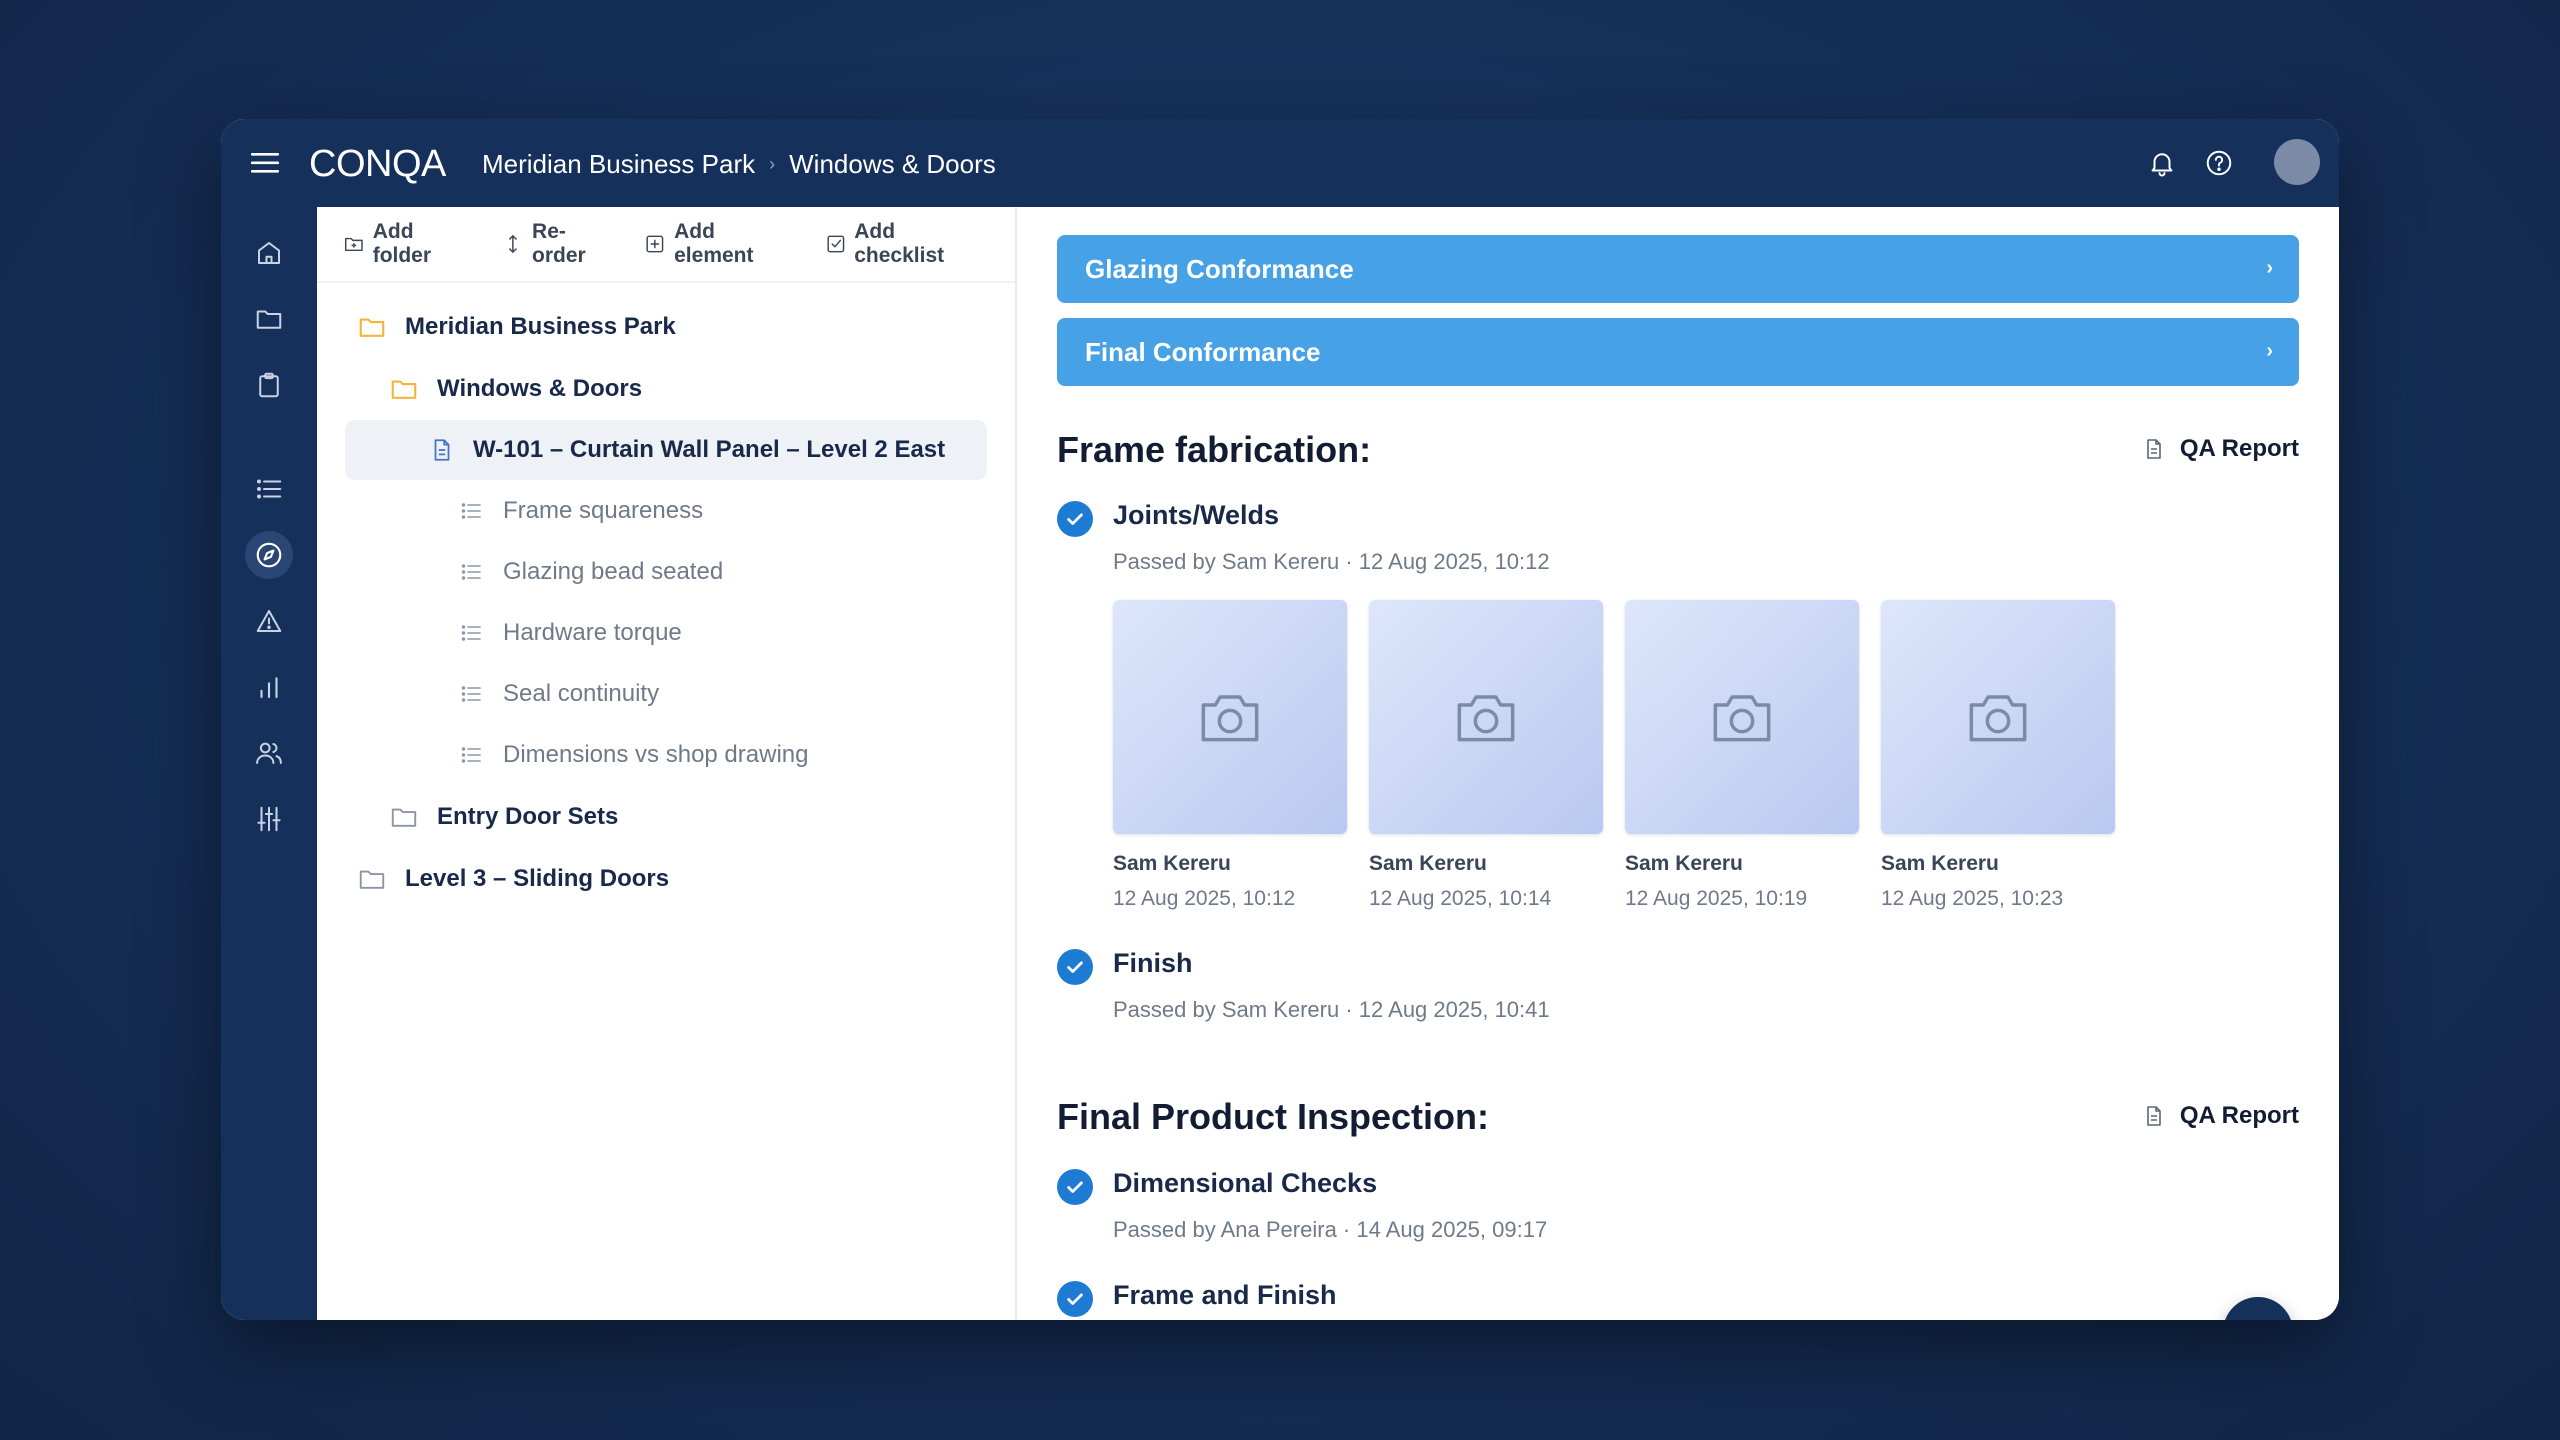 This screenshot has height=1440, width=2560. I want to click on bell-icon, so click(2162, 163).